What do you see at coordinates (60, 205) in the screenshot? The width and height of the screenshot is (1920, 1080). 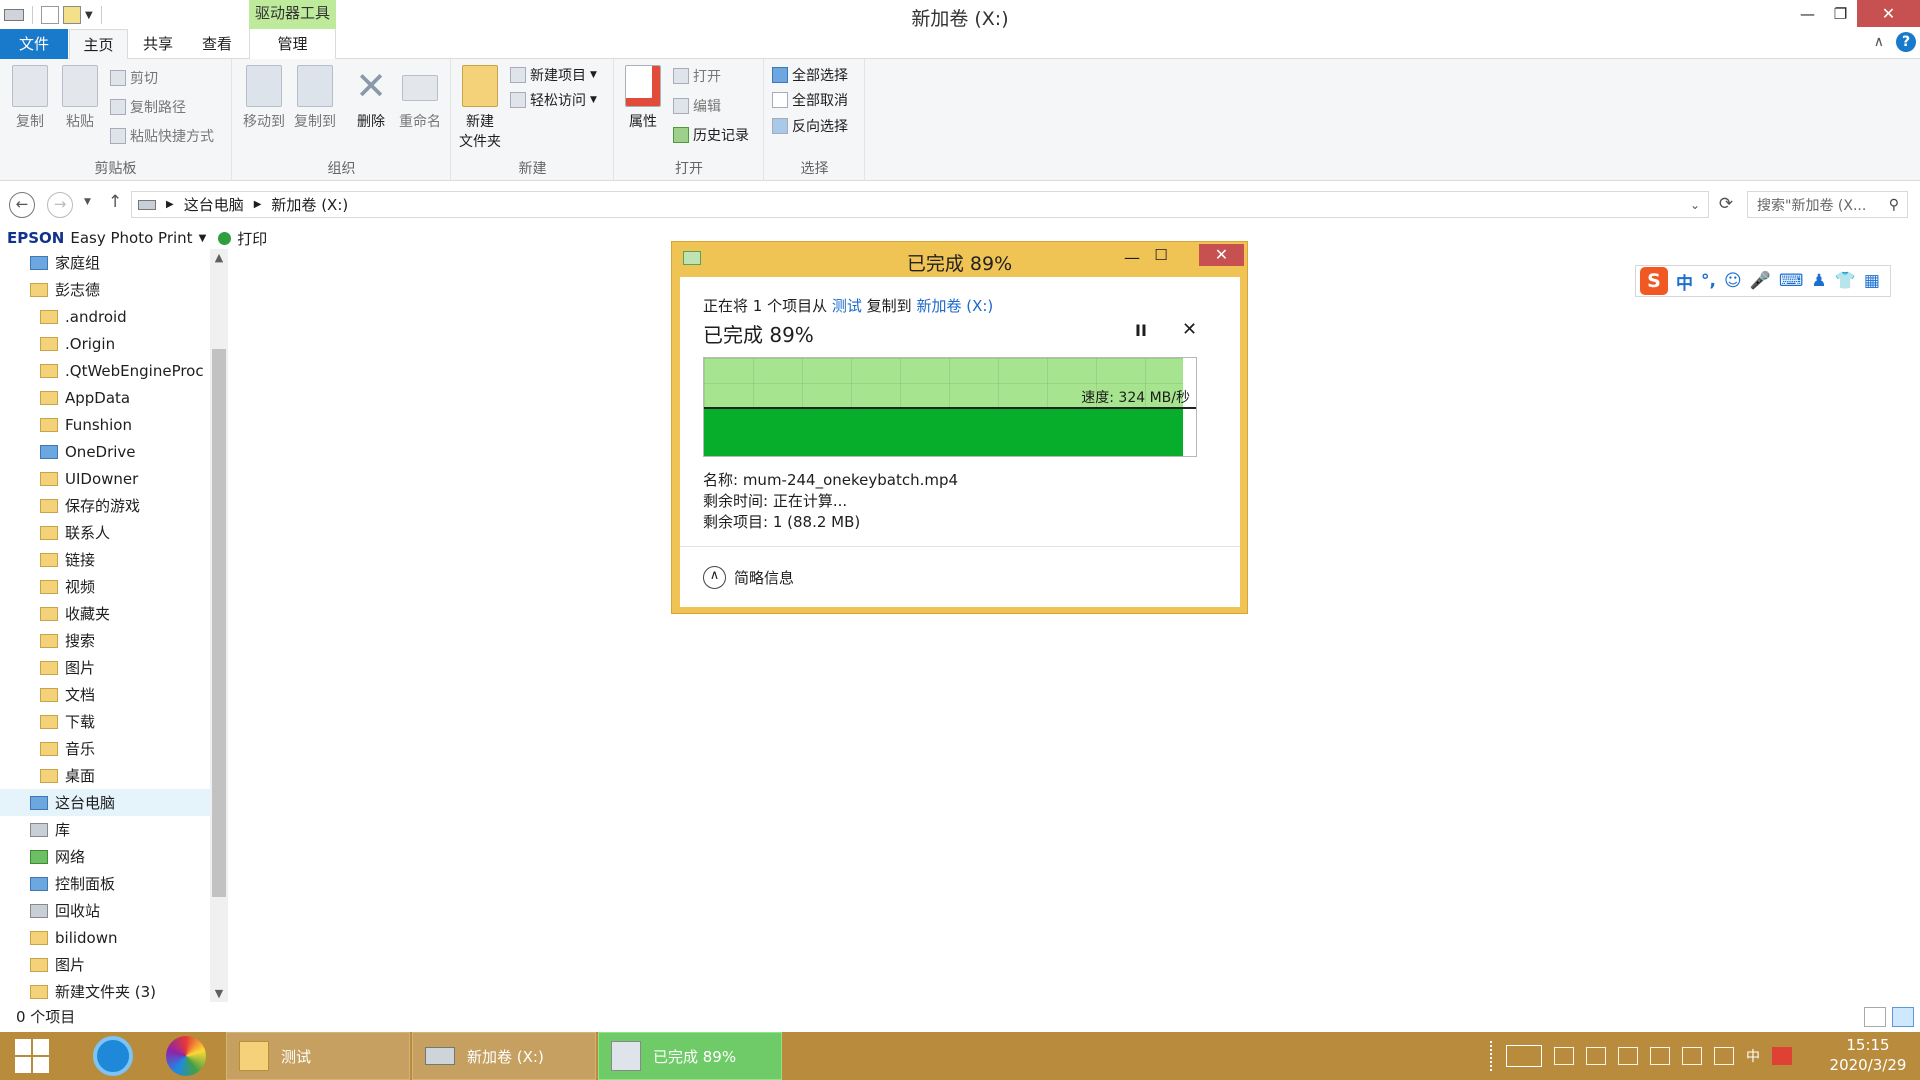 I see `forward-button: →` at bounding box center [60, 205].